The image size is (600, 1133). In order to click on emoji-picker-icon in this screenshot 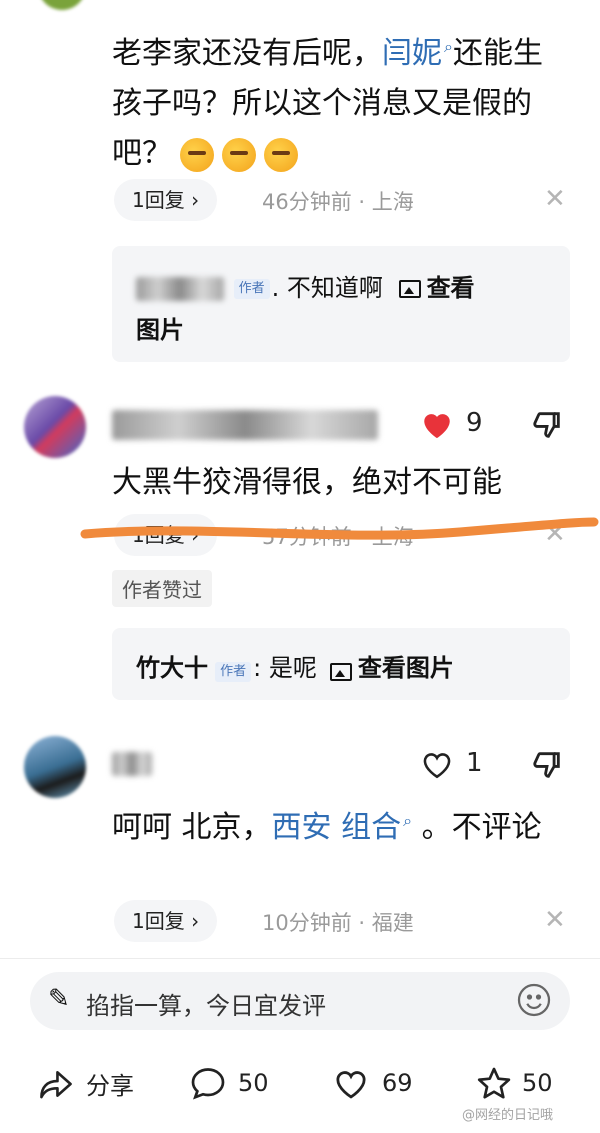, I will do `click(534, 1002)`.